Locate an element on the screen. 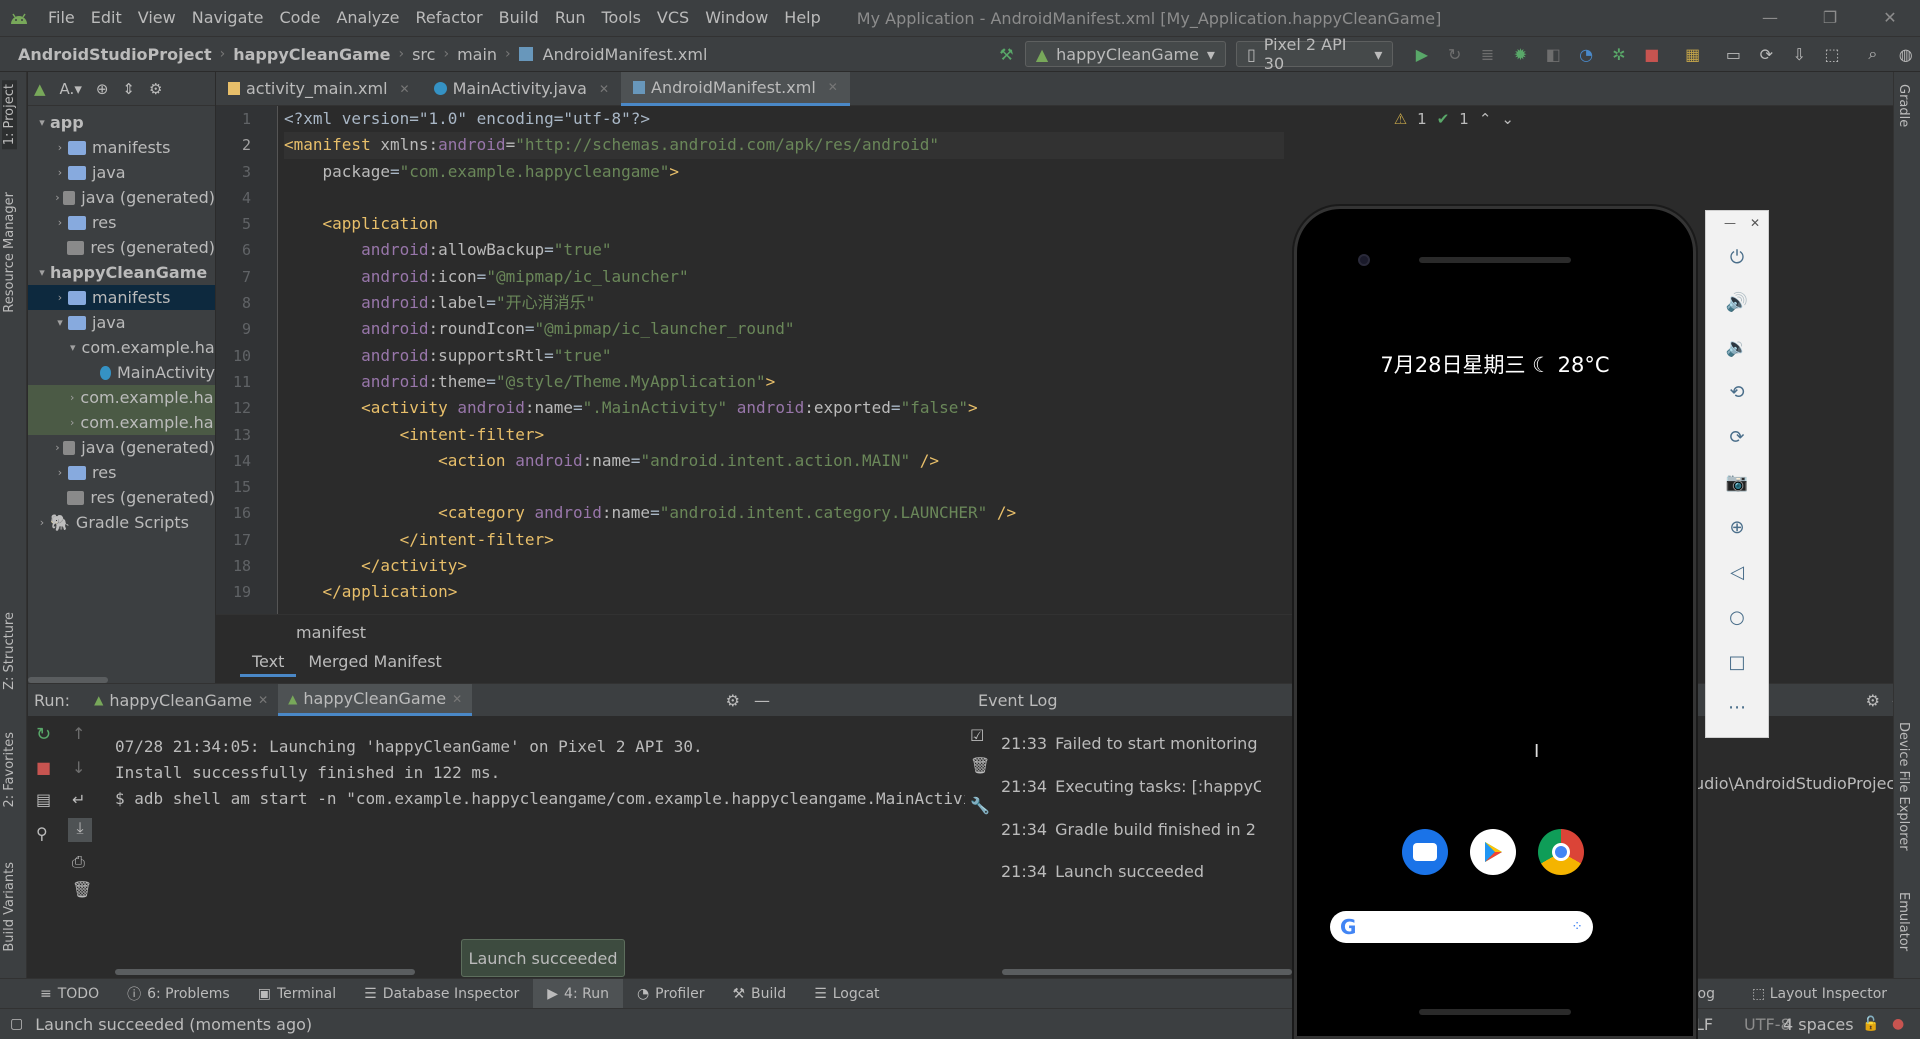 The image size is (1920, 1039). restore-icon: ❐ is located at coordinates (1830, 18).